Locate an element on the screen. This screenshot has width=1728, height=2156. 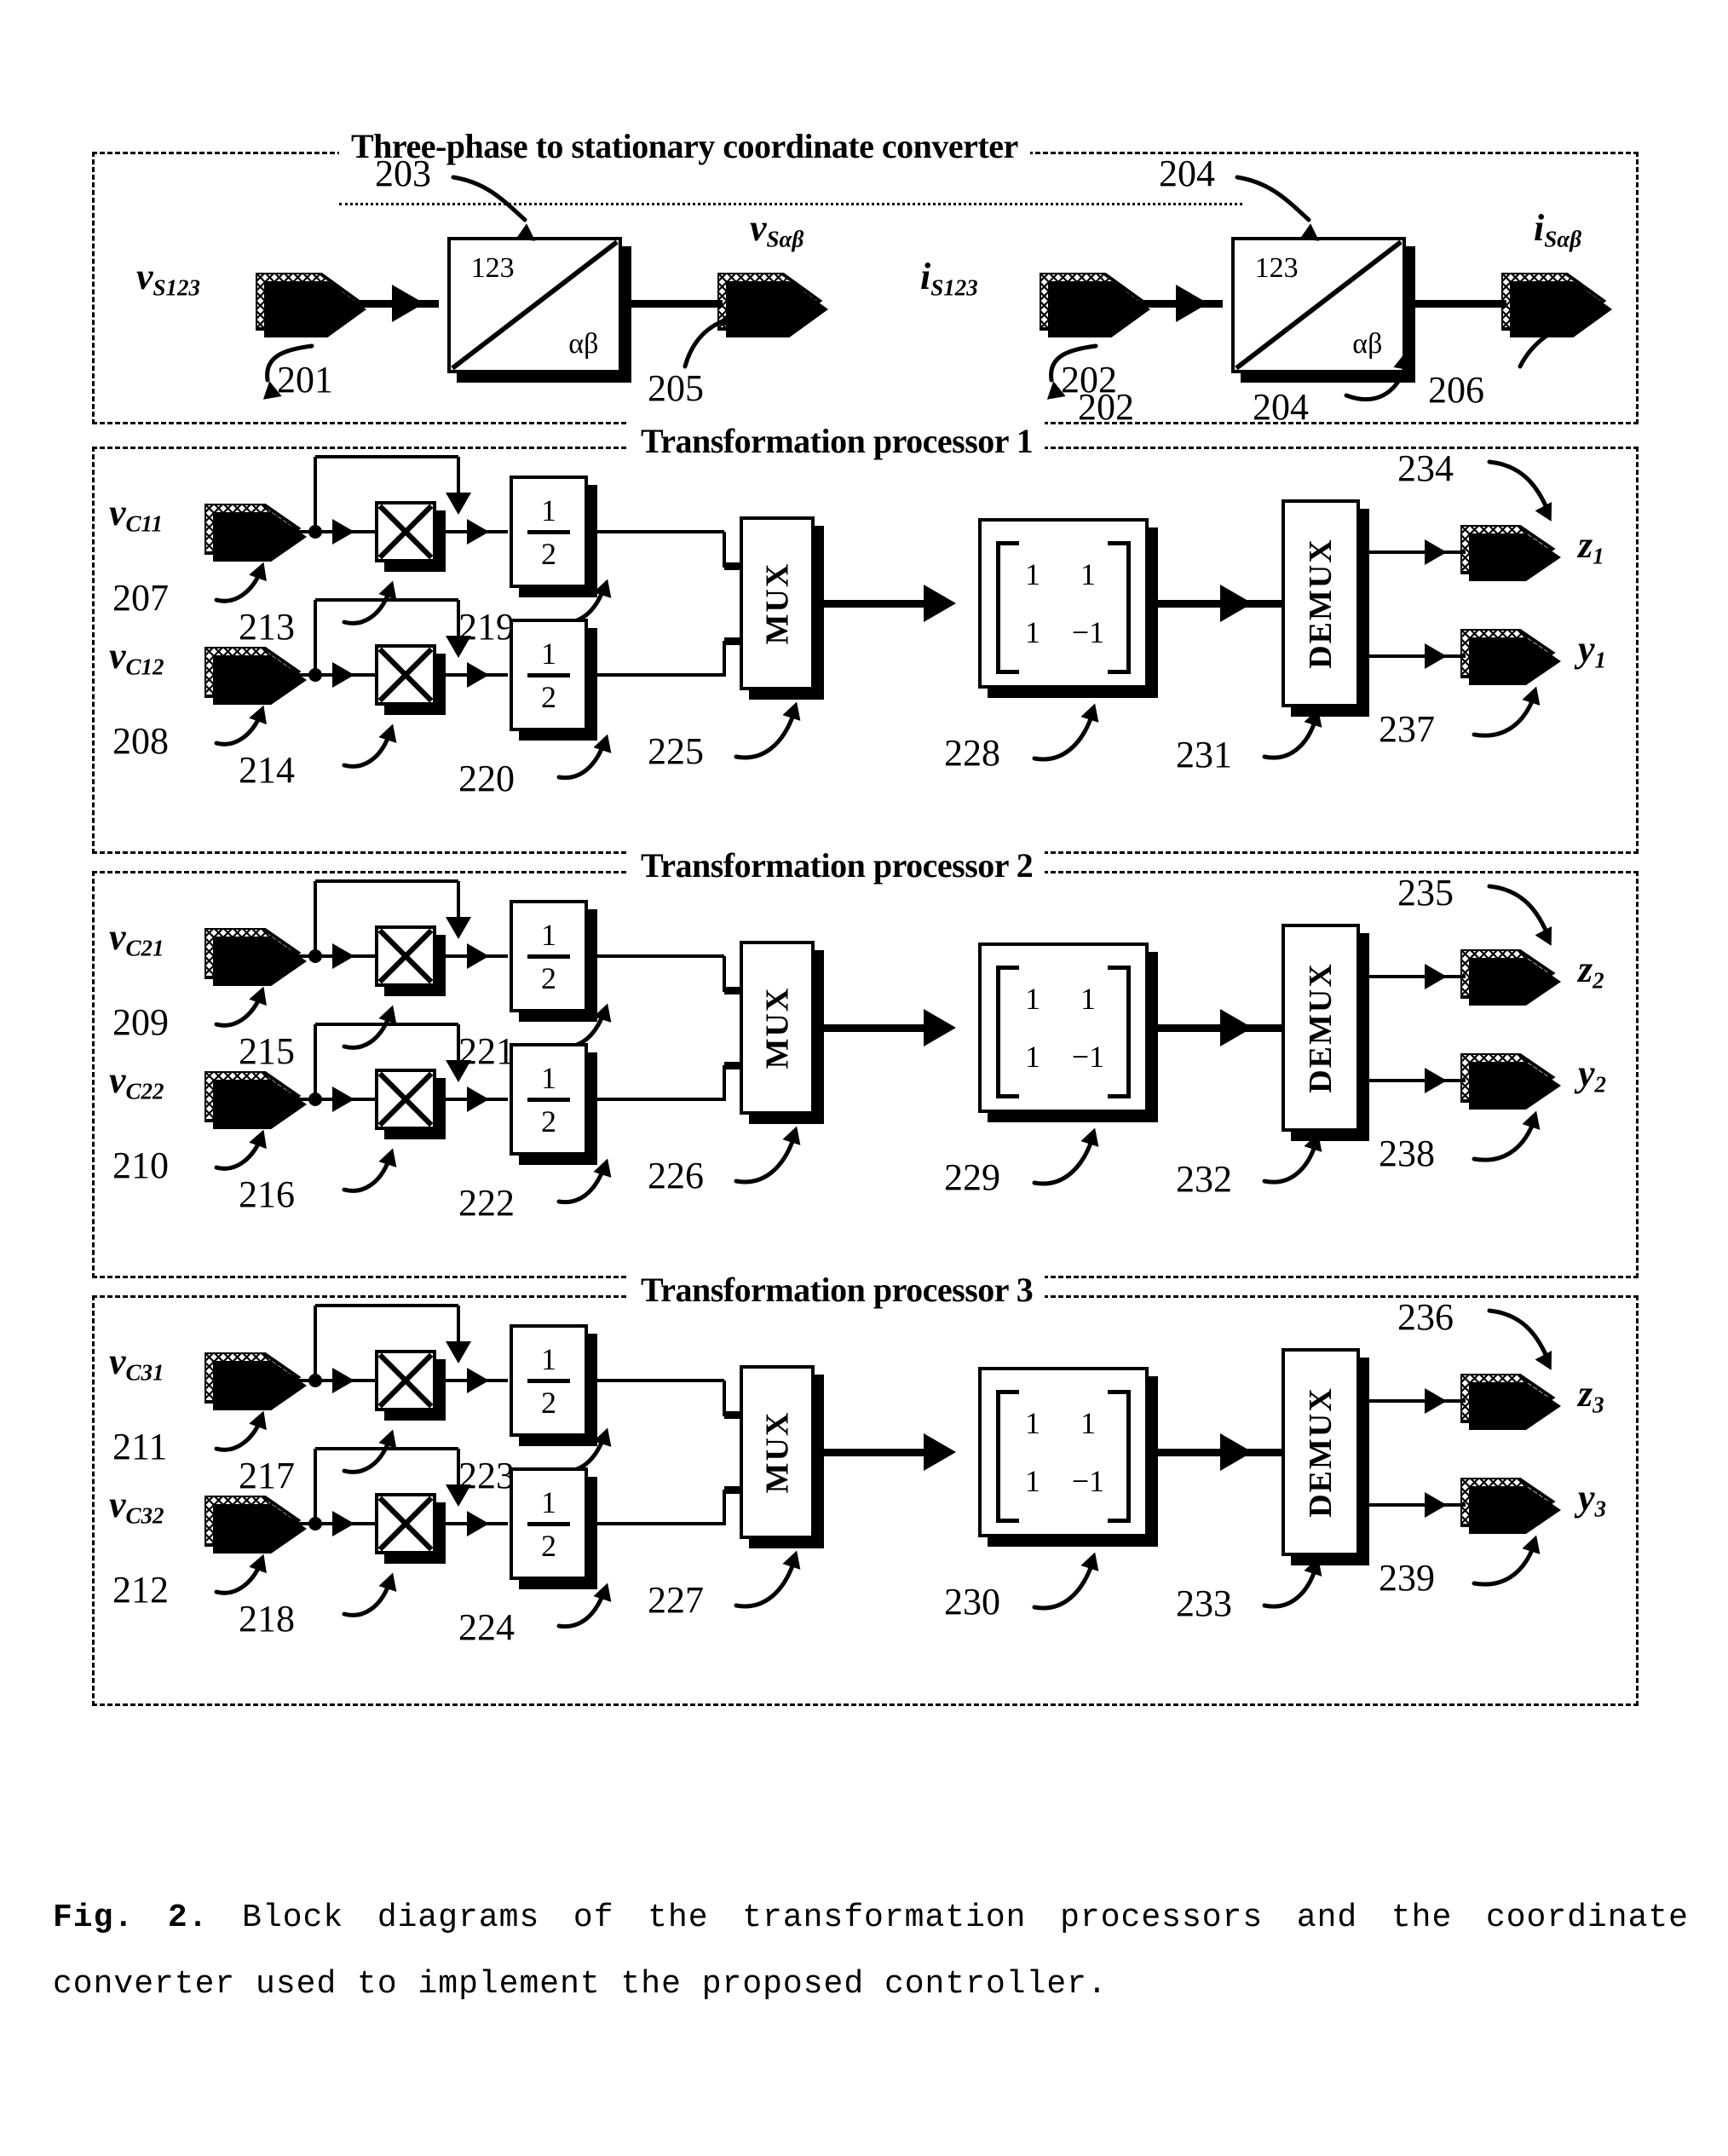
tp3-in2-gain-bar is located at coordinates (549, 1523).